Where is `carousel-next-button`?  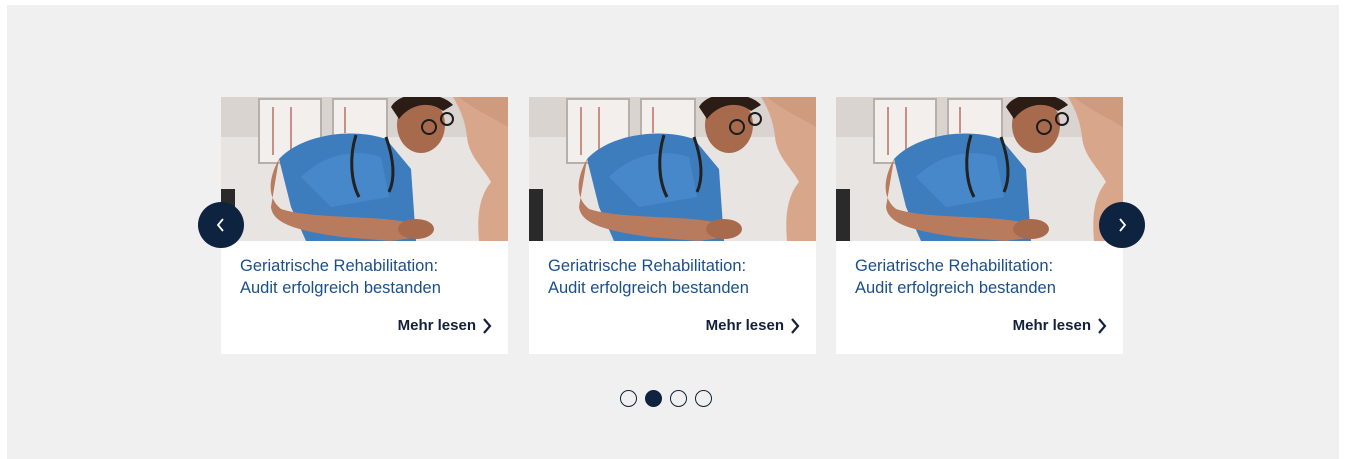
carousel-next-button is located at coordinates (1122, 225).